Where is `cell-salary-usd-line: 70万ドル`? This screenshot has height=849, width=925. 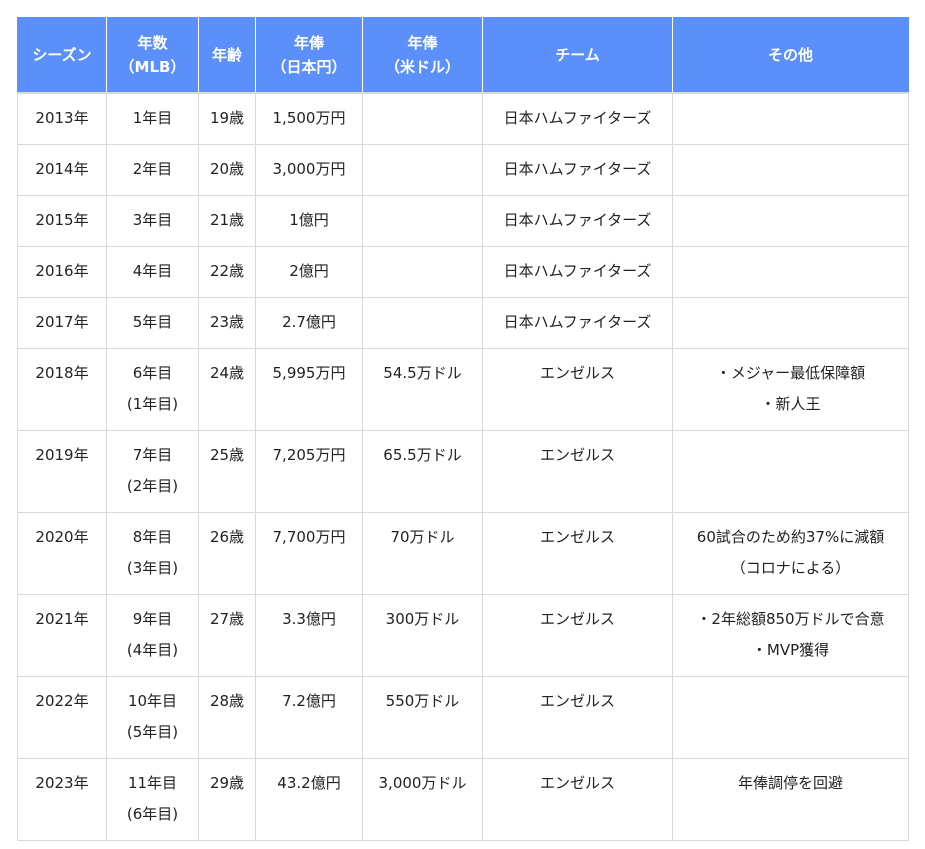
cell-salary-usd-line: 70万ドル is located at coordinates (422, 537).